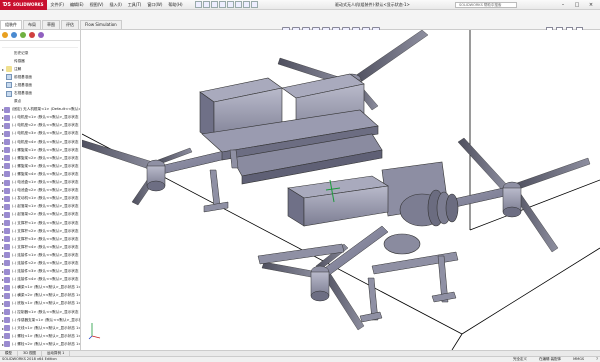 This screenshot has width=600, height=362. Describe the element at coordinates (41, 336) in the screenshot. I see `tree-item: ▸ (-) 螺栓<1> (默认<<默认>_显示状态 1>)` at that location.